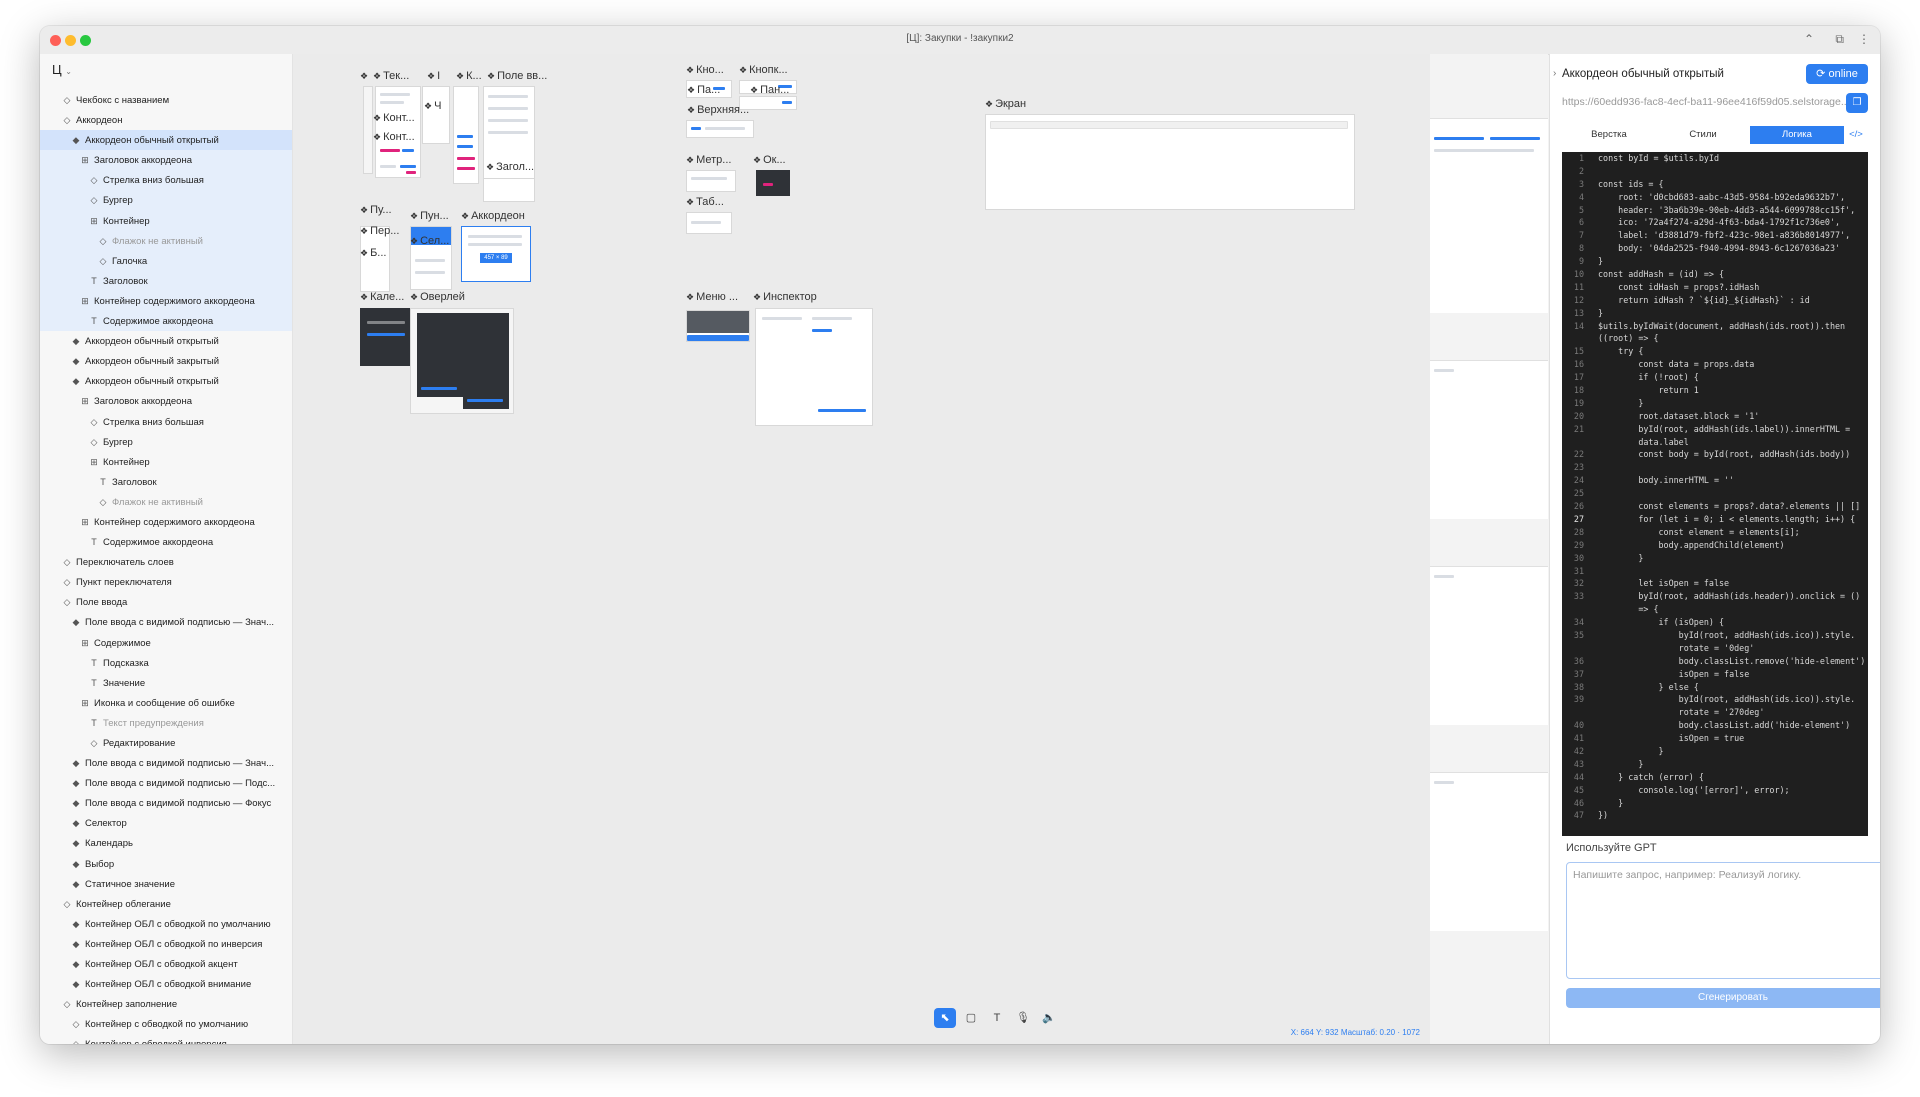  Describe the element at coordinates (1723, 998) in the screenshot. I see `generate-button: Сгенерировать` at that location.